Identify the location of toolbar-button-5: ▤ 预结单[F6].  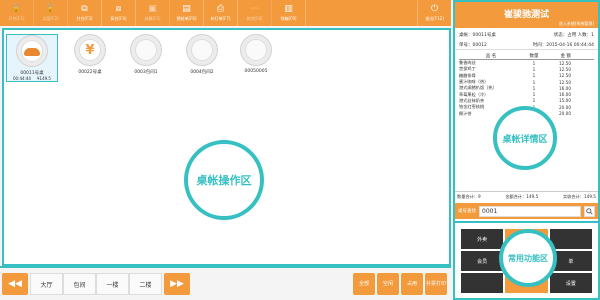
(187, 13).